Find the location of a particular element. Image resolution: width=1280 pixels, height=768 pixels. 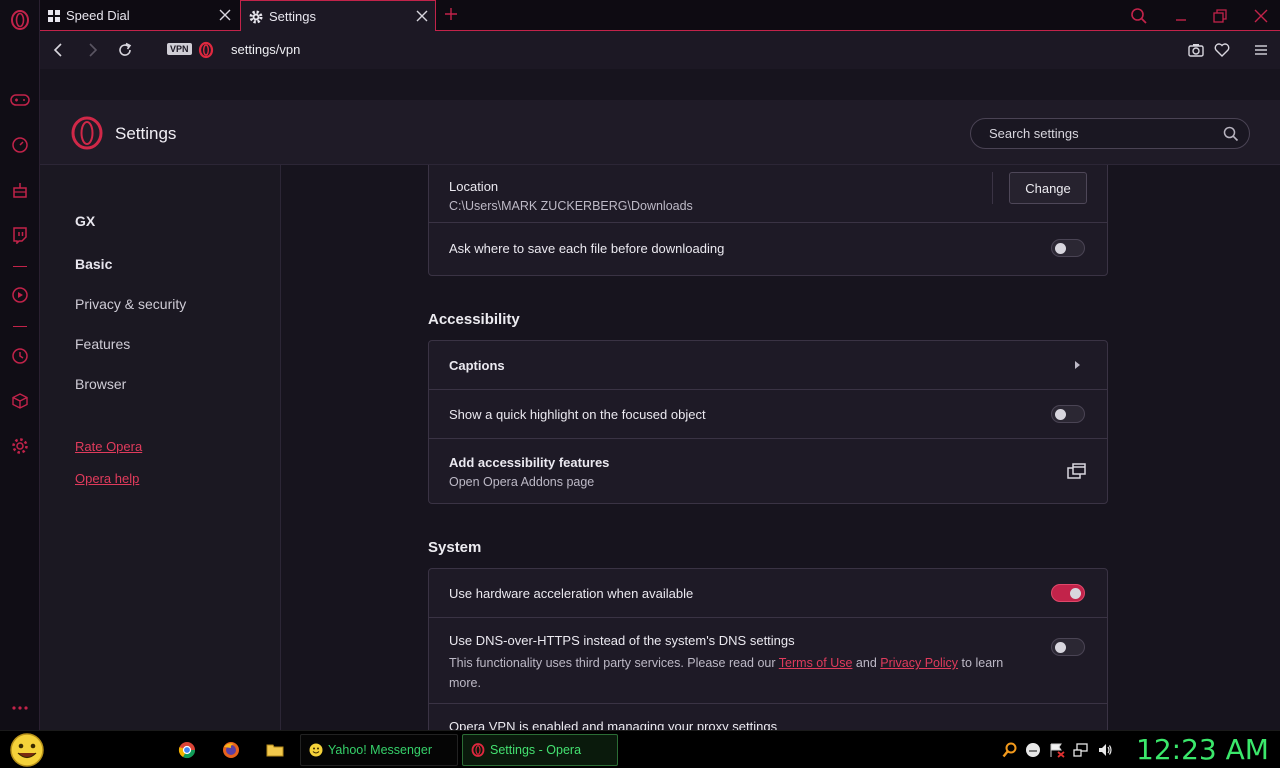

nav-item-browser: Browser is located at coordinates (100, 384).